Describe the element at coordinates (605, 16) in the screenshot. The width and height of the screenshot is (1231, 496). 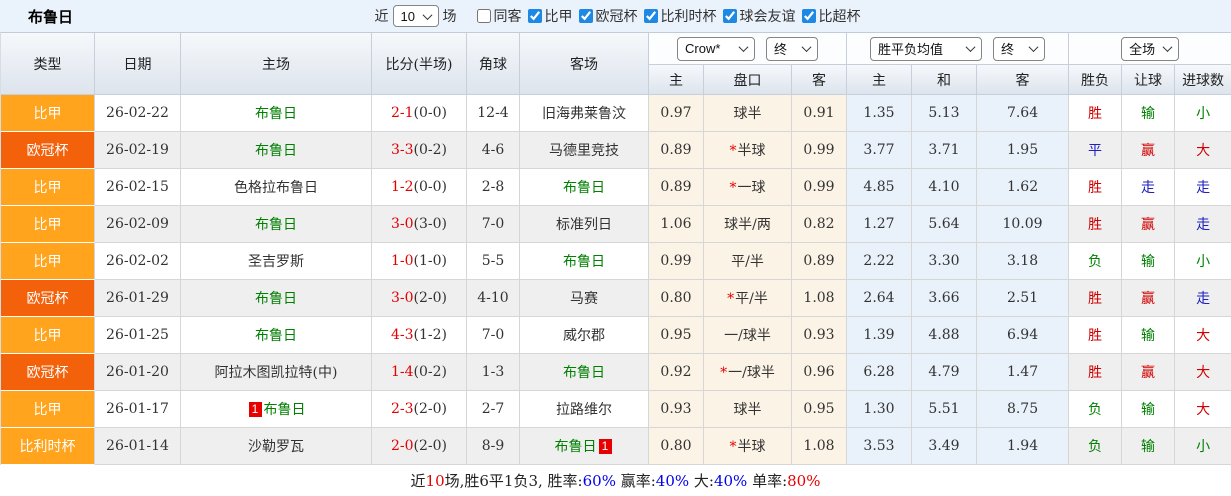
I see `league-filter: 欧冠杯` at that location.